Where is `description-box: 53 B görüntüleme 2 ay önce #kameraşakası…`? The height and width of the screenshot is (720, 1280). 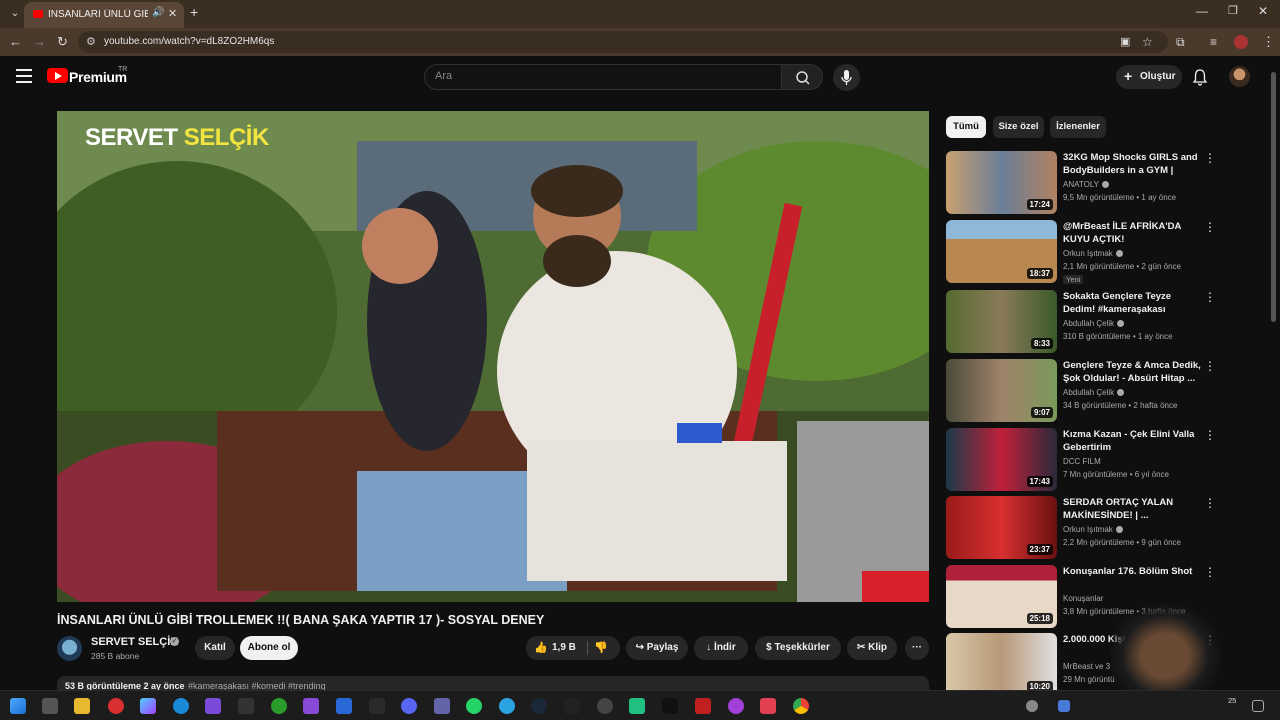 description-box: 53 B görüntüleme 2 ay önce #kameraşakası… is located at coordinates (493, 683).